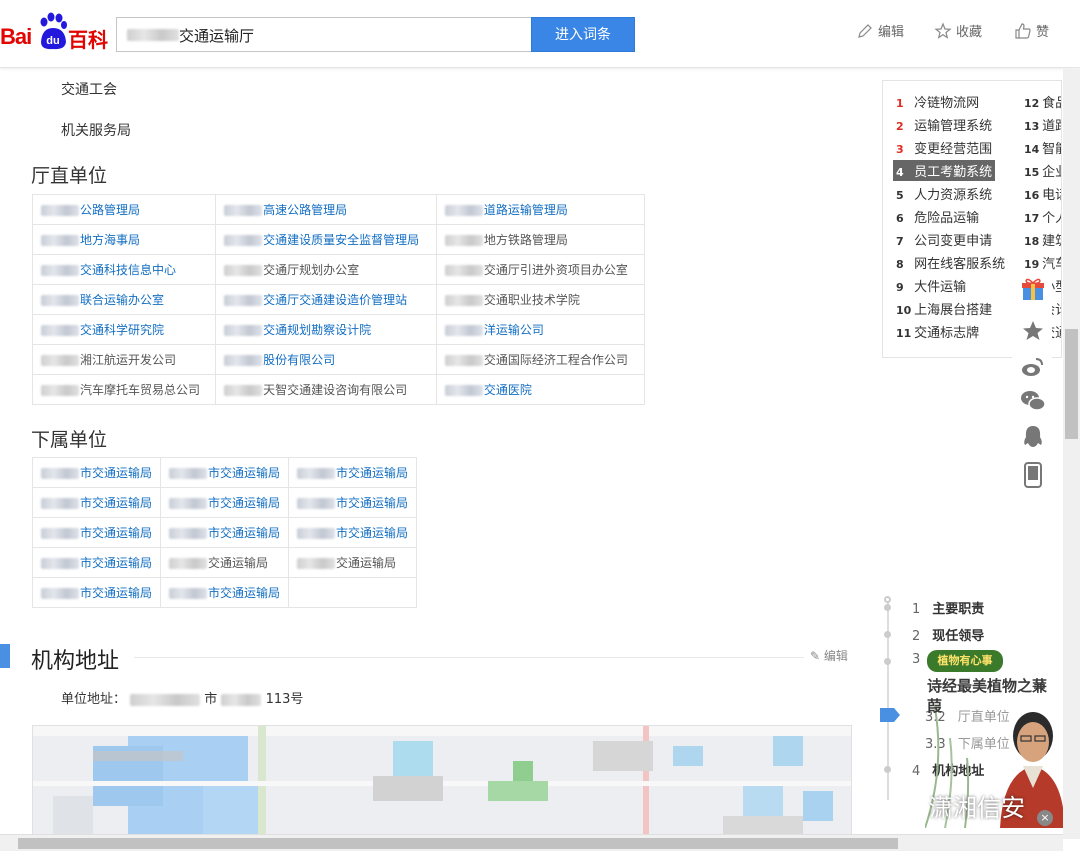  What do you see at coordinates (1031, 30) in the screenshot?
I see `like-button: 赞` at bounding box center [1031, 30].